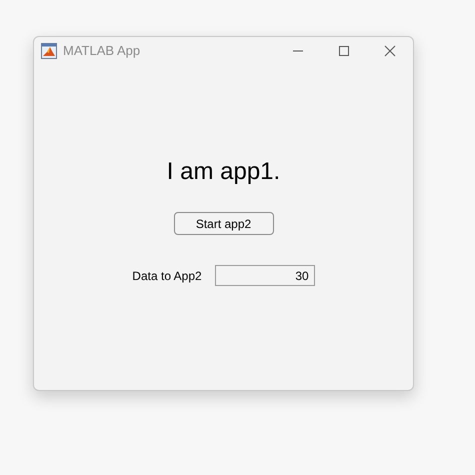 Image resolution: width=475 pixels, height=475 pixels. What do you see at coordinates (344, 51) in the screenshot?
I see `maximize-icon` at bounding box center [344, 51].